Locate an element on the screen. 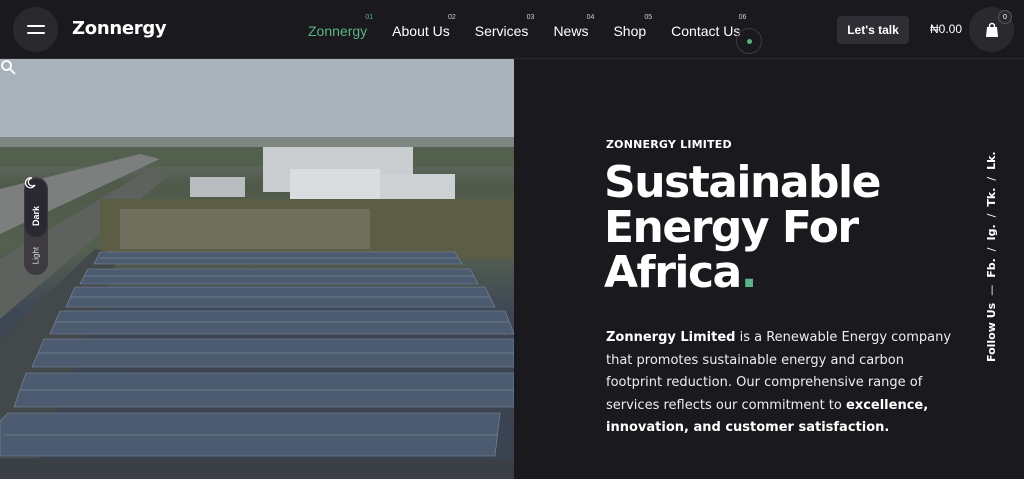 This screenshot has height=479, width=1024. nav-item-news: 04 News is located at coordinates (573, 26).